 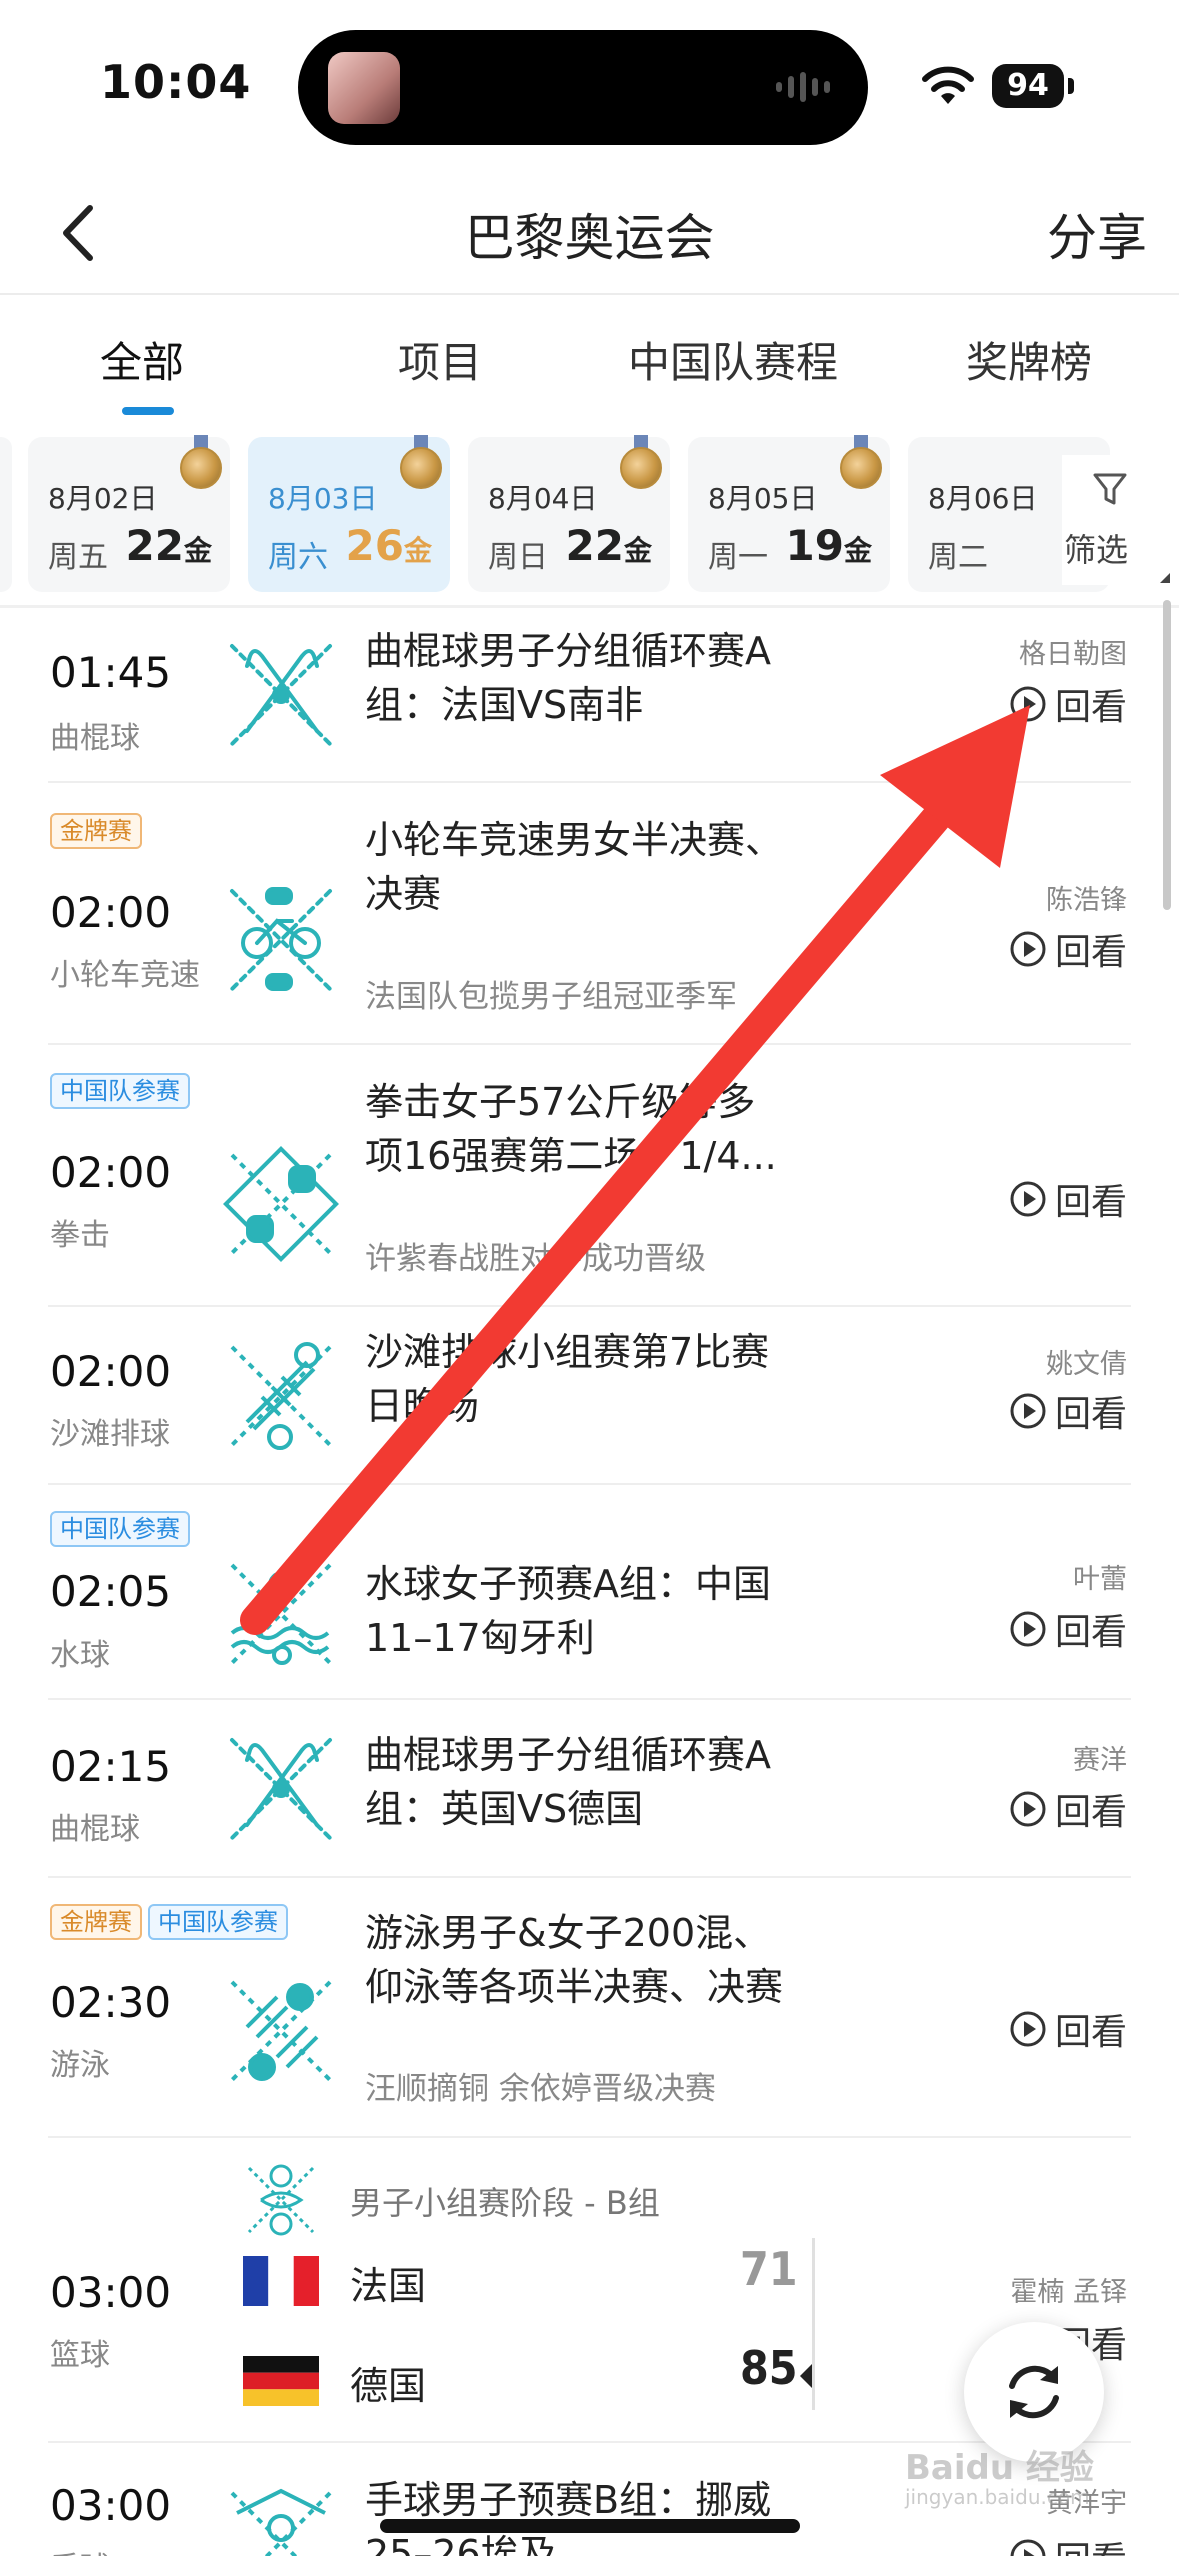 I want to click on tab-bar: 全部 项目 中国队赛程 奖牌榜, so click(x=589, y=358).